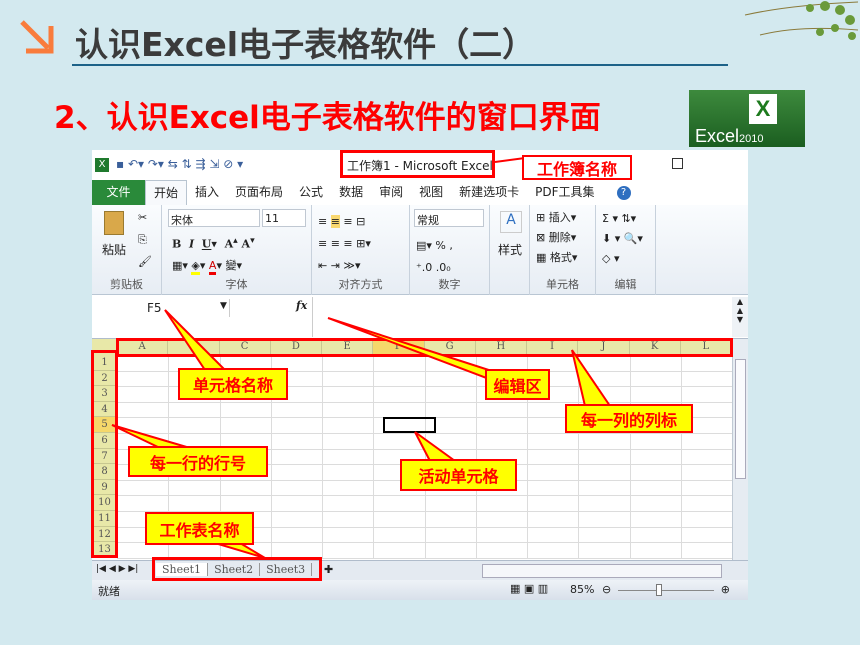  I want to click on callout-row-numbers: 每一行的行号, so click(198, 461).